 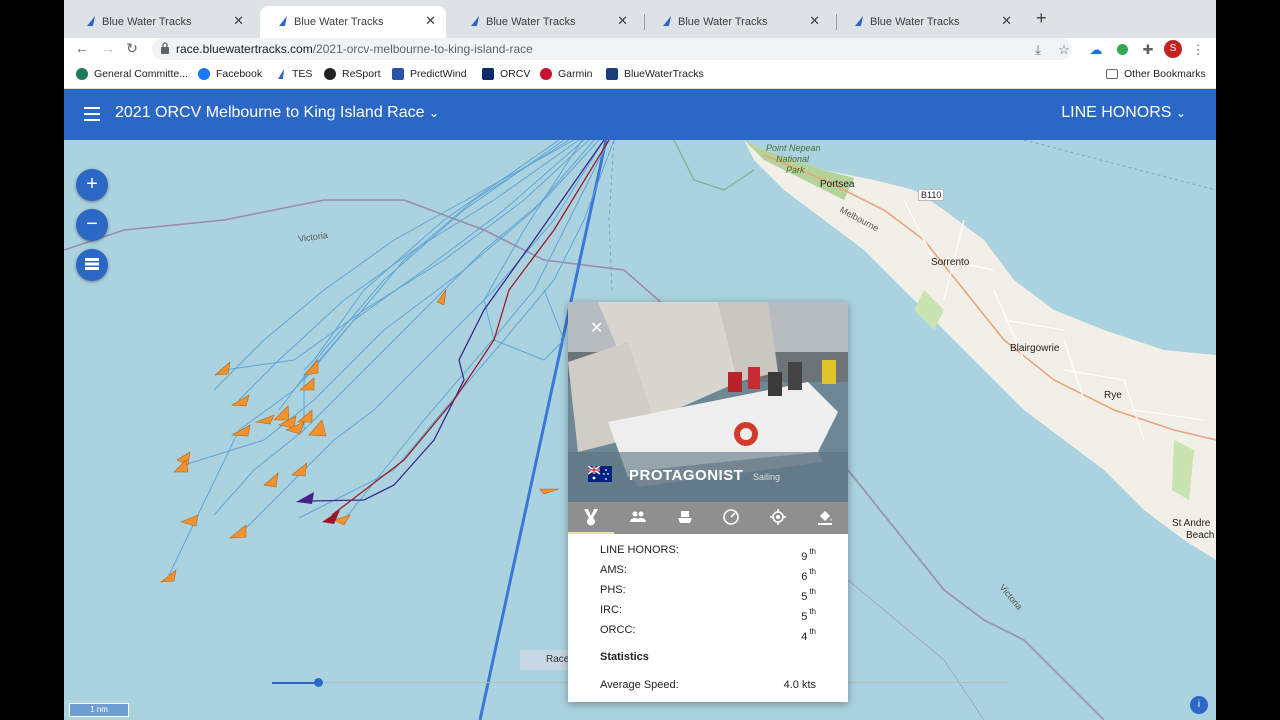 I want to click on reload-icon: ↻, so click(x=132, y=48).